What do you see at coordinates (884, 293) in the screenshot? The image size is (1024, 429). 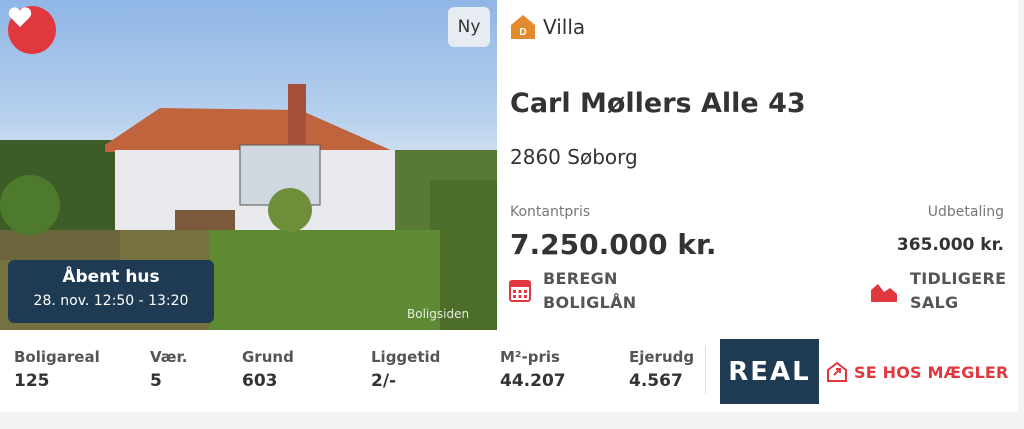 I see `chart-icon` at bounding box center [884, 293].